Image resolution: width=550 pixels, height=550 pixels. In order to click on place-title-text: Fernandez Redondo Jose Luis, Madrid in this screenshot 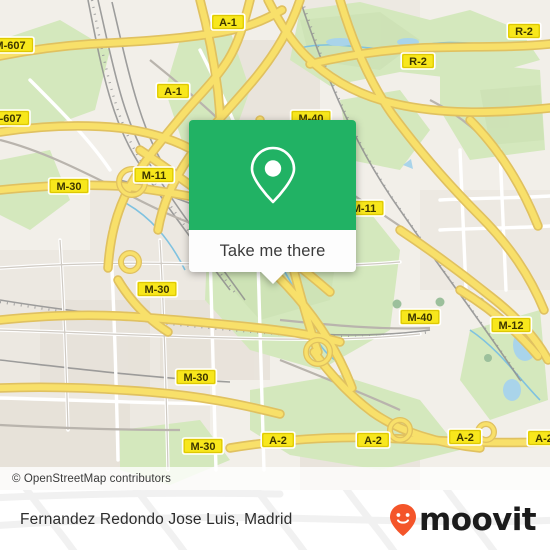, I will do `click(156, 519)`.